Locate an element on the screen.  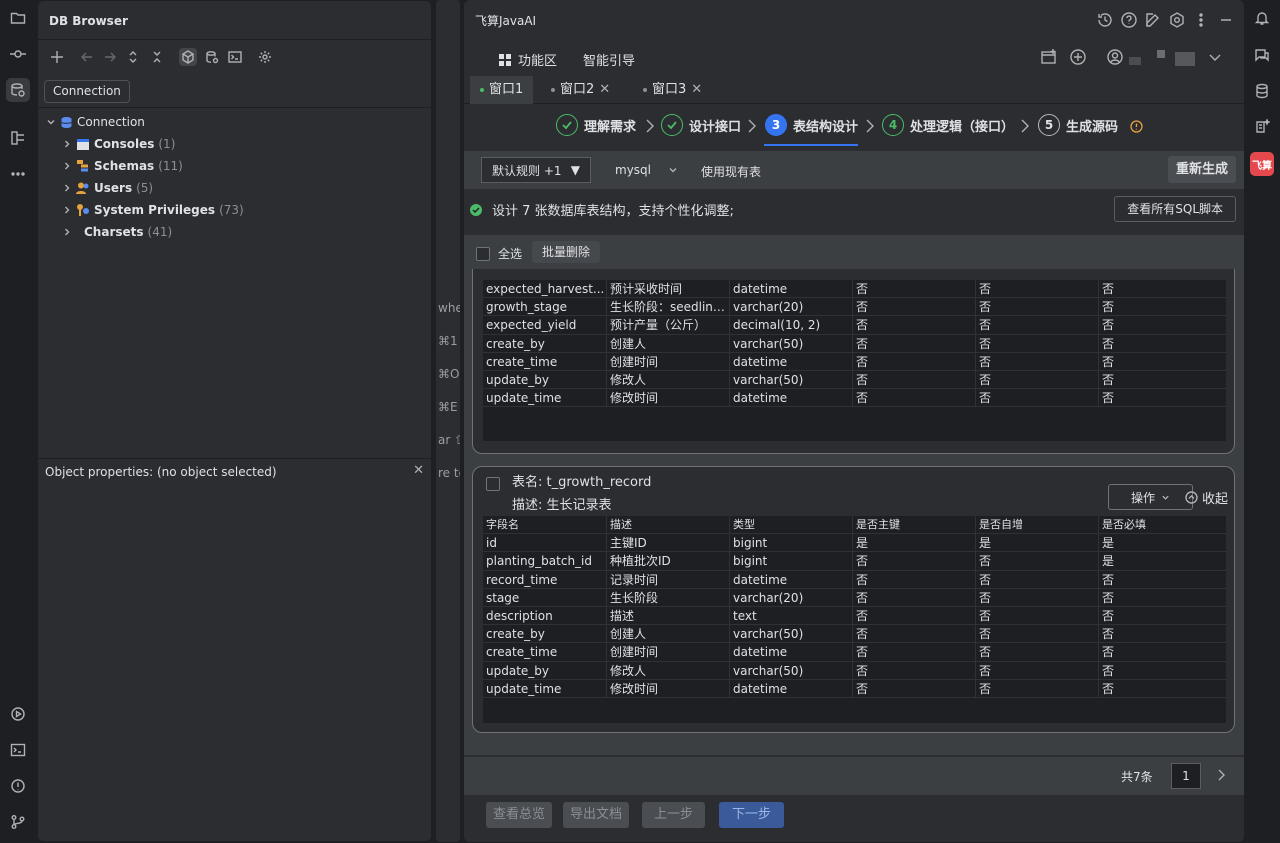
overview-button: 查看总览 is located at coordinates (519, 815).